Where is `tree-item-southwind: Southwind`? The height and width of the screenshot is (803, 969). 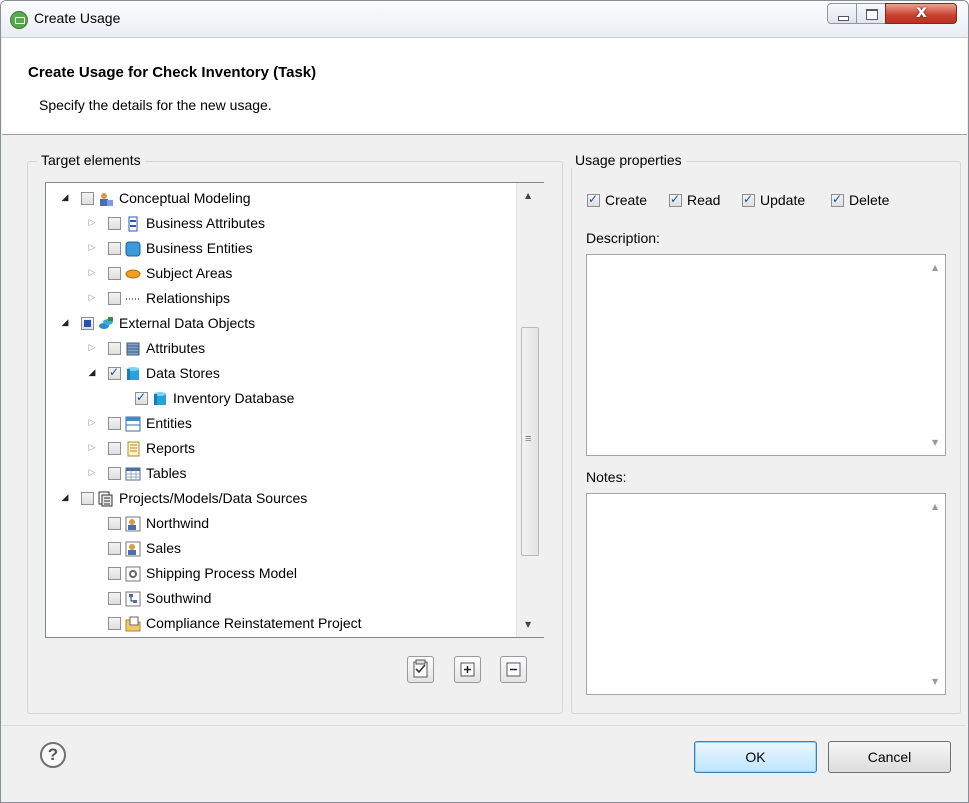
tree-item-southwind: Southwind is located at coordinates (281, 600).